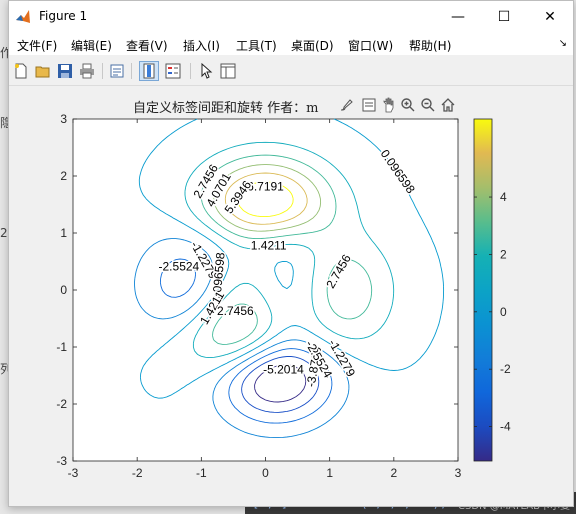 This screenshot has height=514, width=576. Describe the element at coordinates (73, 473) in the screenshot. I see `x-tick-label: -3` at that location.